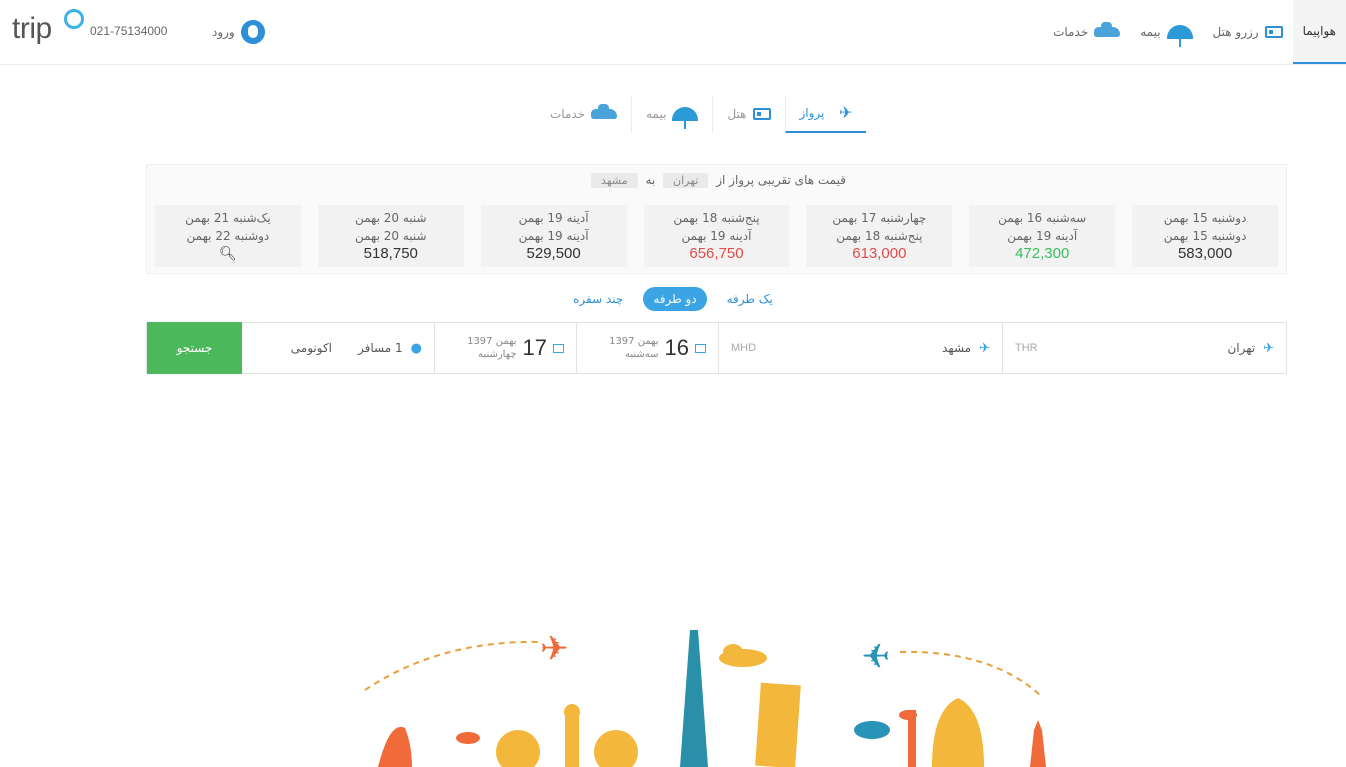 This screenshot has height=767, width=1346. I want to click on origin-field: ✈ تهران THR, so click(1144, 348).